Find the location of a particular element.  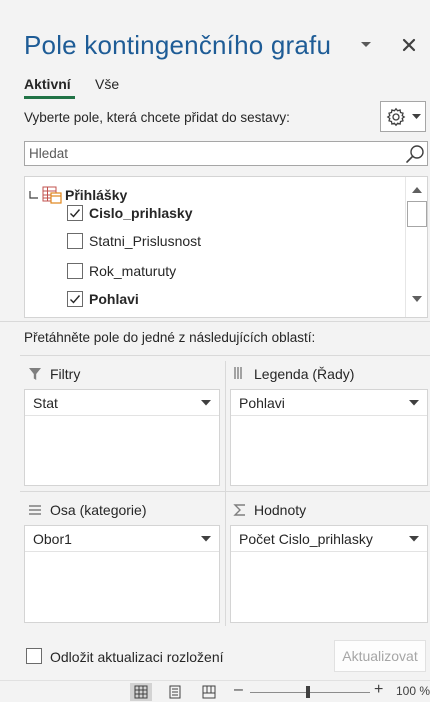

pane-options-caret-icon is located at coordinates (366, 44).